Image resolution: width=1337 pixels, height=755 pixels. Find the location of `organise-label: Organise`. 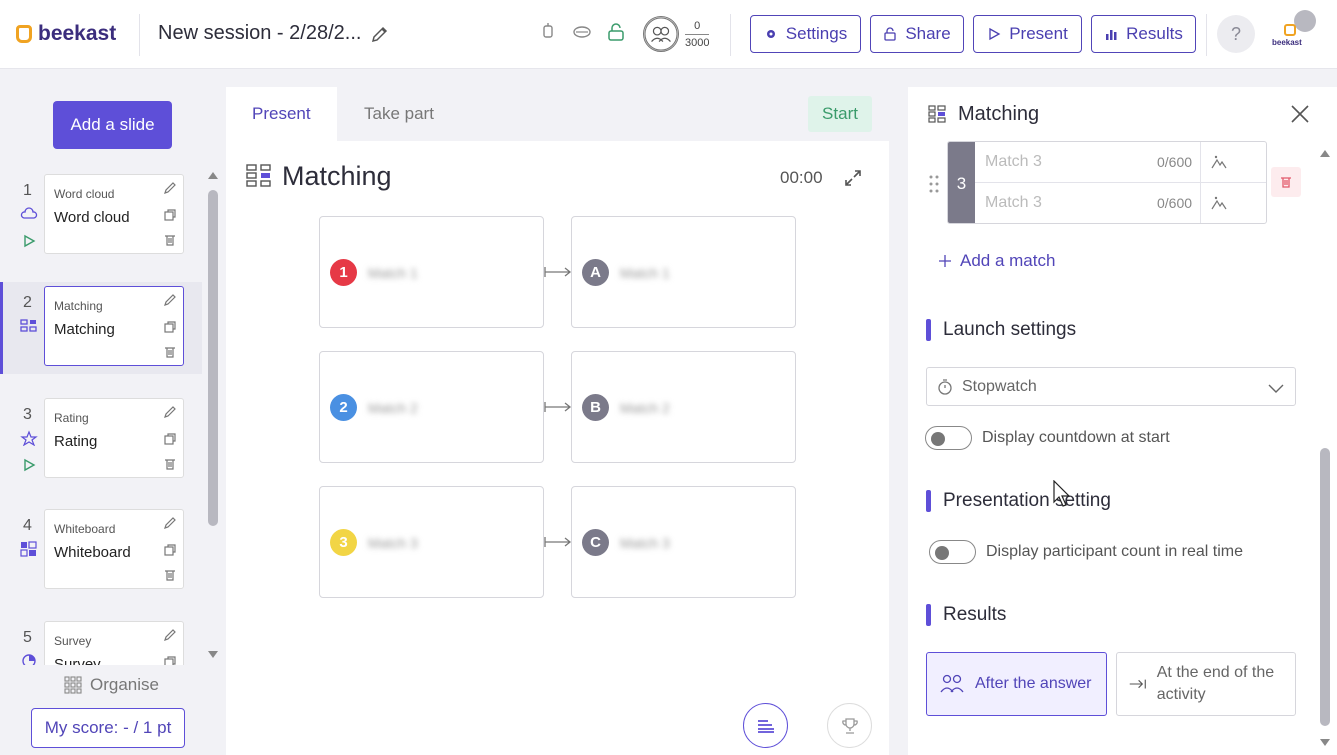

organise-label: Organise is located at coordinates (124, 684).